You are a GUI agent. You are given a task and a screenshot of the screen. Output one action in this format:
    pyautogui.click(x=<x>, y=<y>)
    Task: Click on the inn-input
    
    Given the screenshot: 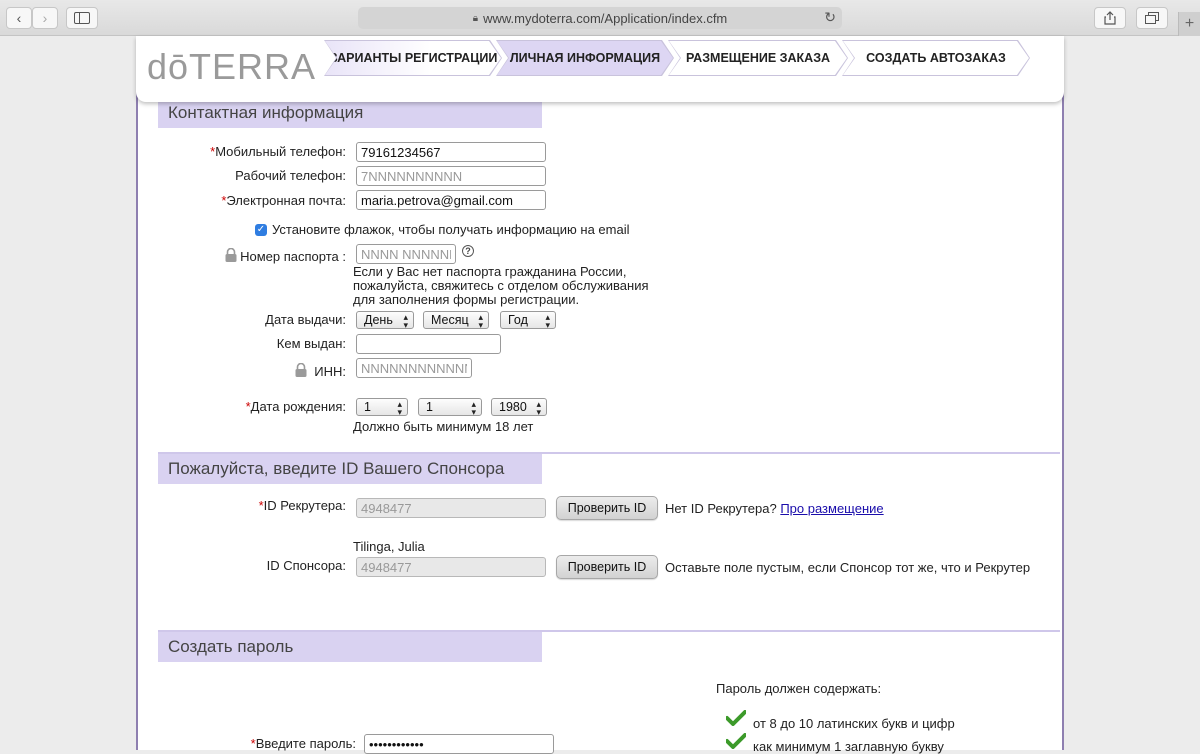 What is the action you would take?
    pyautogui.click(x=414, y=368)
    